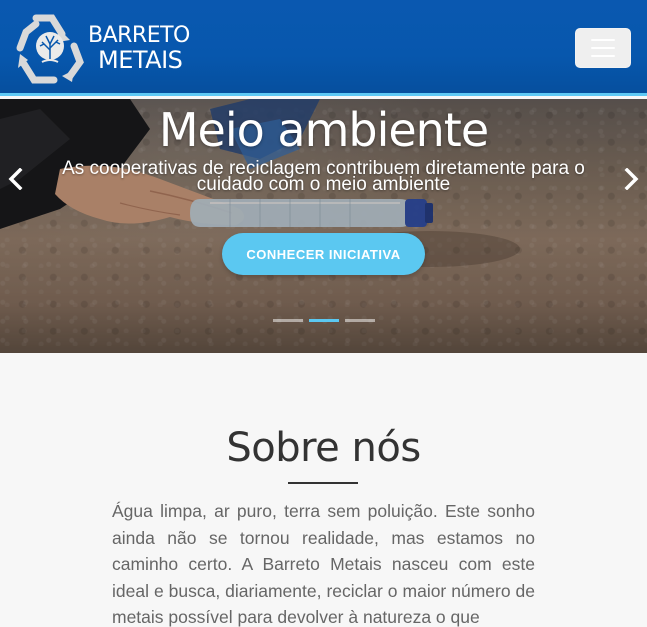 The height and width of the screenshot is (627, 647). I want to click on carousel-prev-button, so click(16, 179).